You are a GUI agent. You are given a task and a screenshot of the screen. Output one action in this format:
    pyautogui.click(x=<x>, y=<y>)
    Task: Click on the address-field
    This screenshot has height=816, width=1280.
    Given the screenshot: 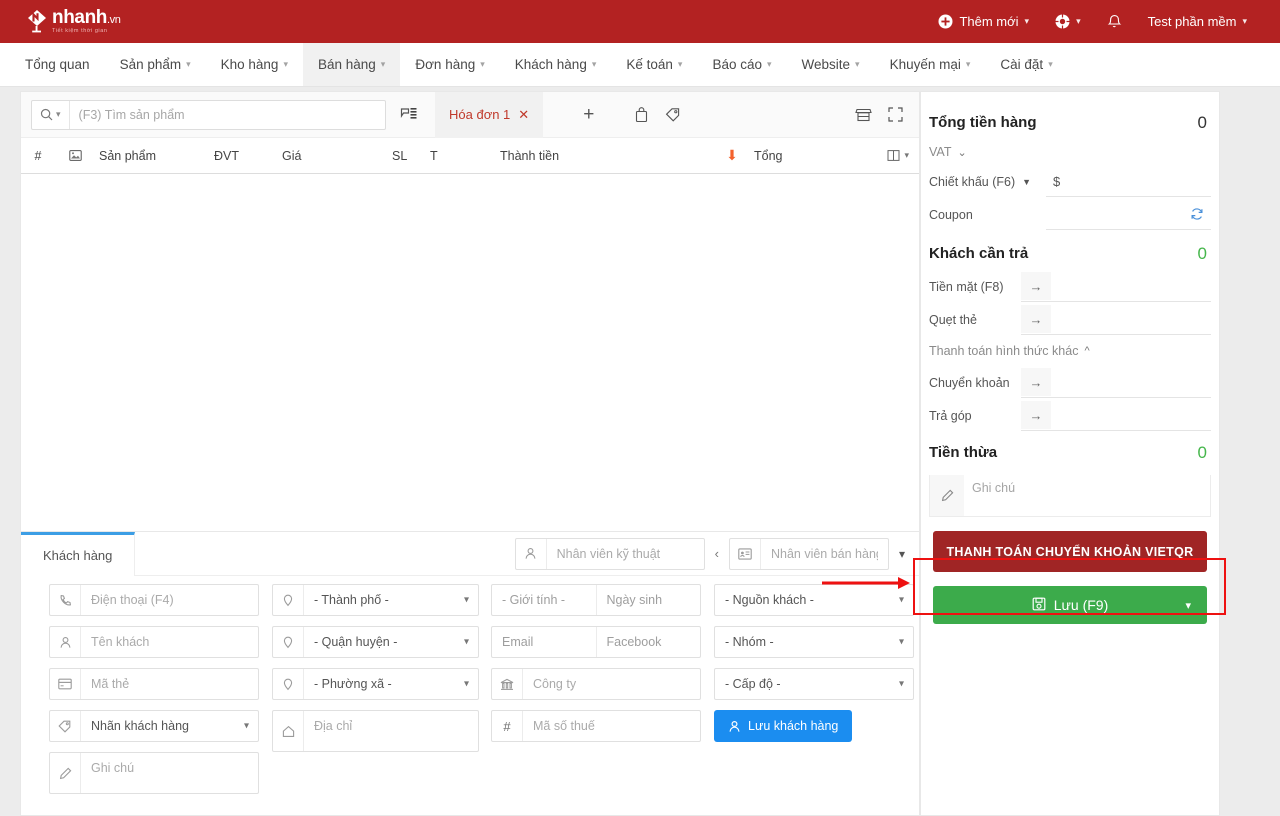 What is the action you would take?
    pyautogui.click(x=375, y=731)
    